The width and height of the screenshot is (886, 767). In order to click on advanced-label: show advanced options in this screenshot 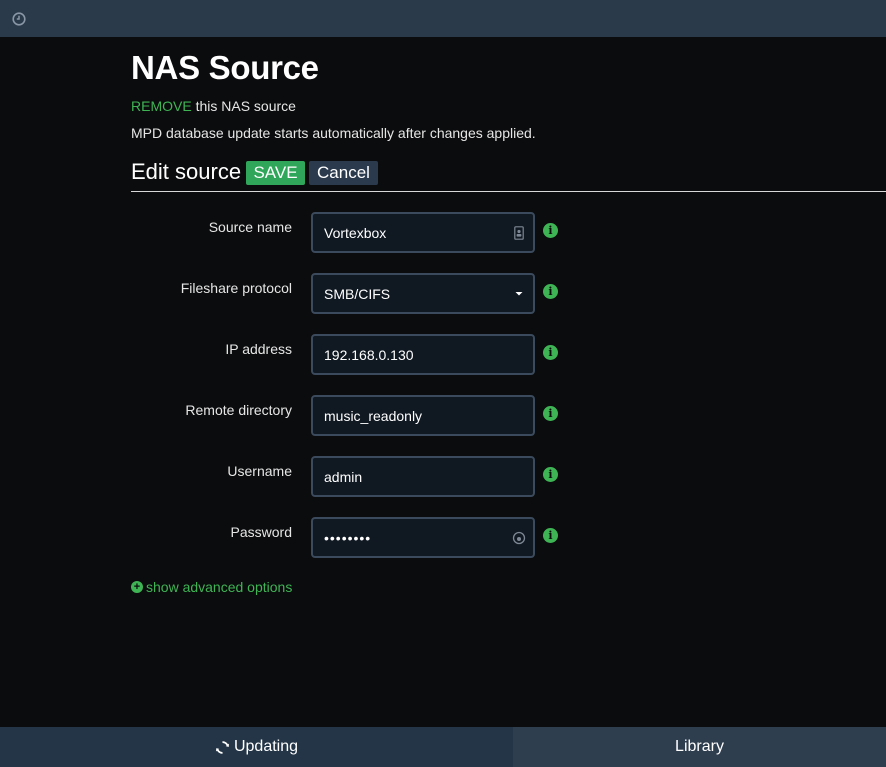, I will do `click(219, 587)`.